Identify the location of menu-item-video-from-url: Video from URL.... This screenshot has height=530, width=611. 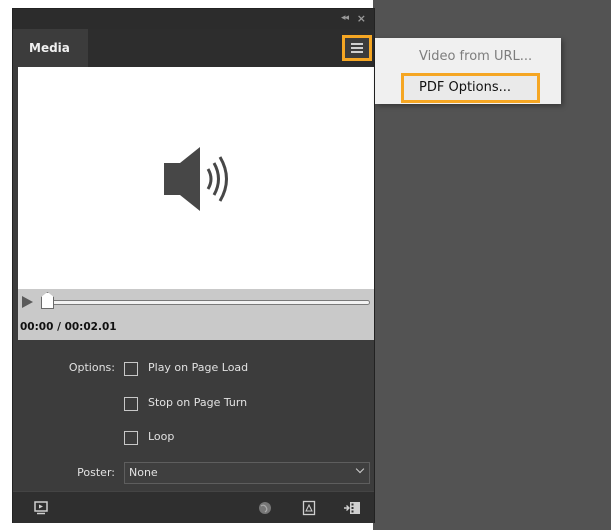
(475, 56).